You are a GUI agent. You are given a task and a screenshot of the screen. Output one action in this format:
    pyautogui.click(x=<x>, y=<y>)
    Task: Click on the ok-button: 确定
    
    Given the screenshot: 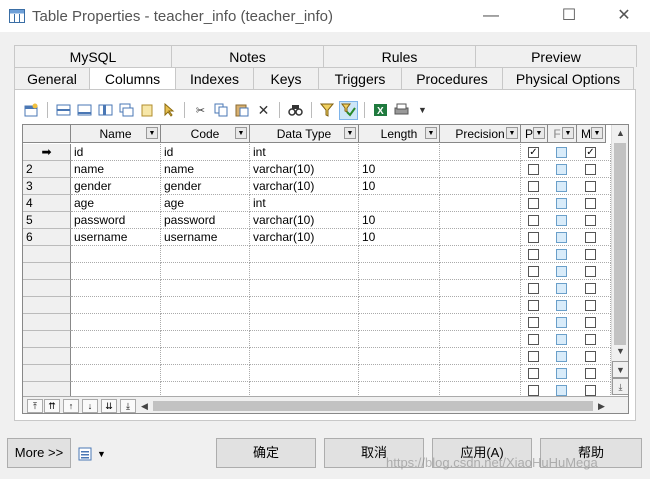 What is the action you would take?
    pyautogui.click(x=266, y=453)
    